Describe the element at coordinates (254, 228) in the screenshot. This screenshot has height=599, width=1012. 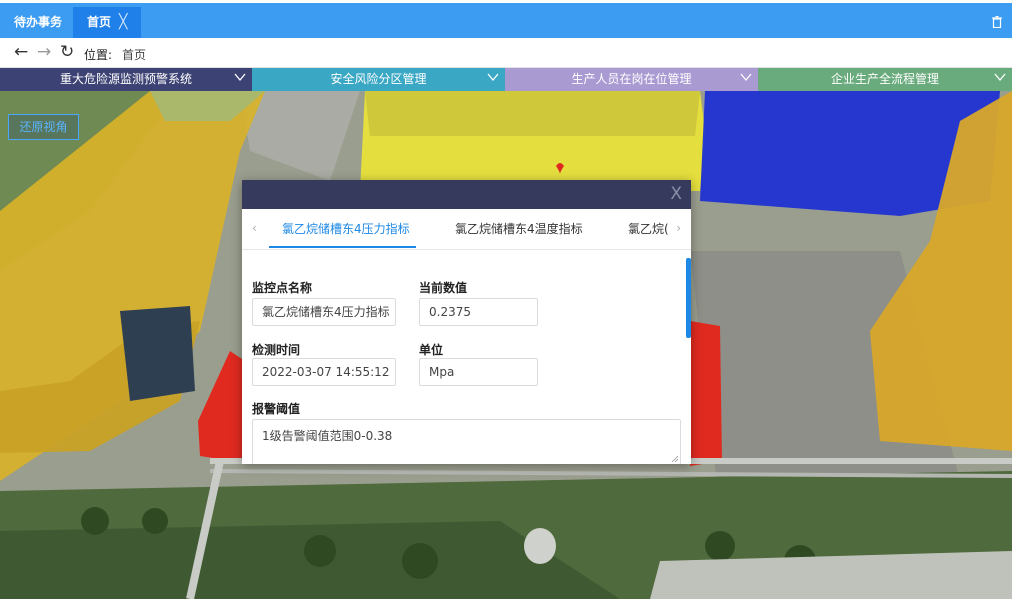
I see `chevron-left-icon: ‹` at that location.